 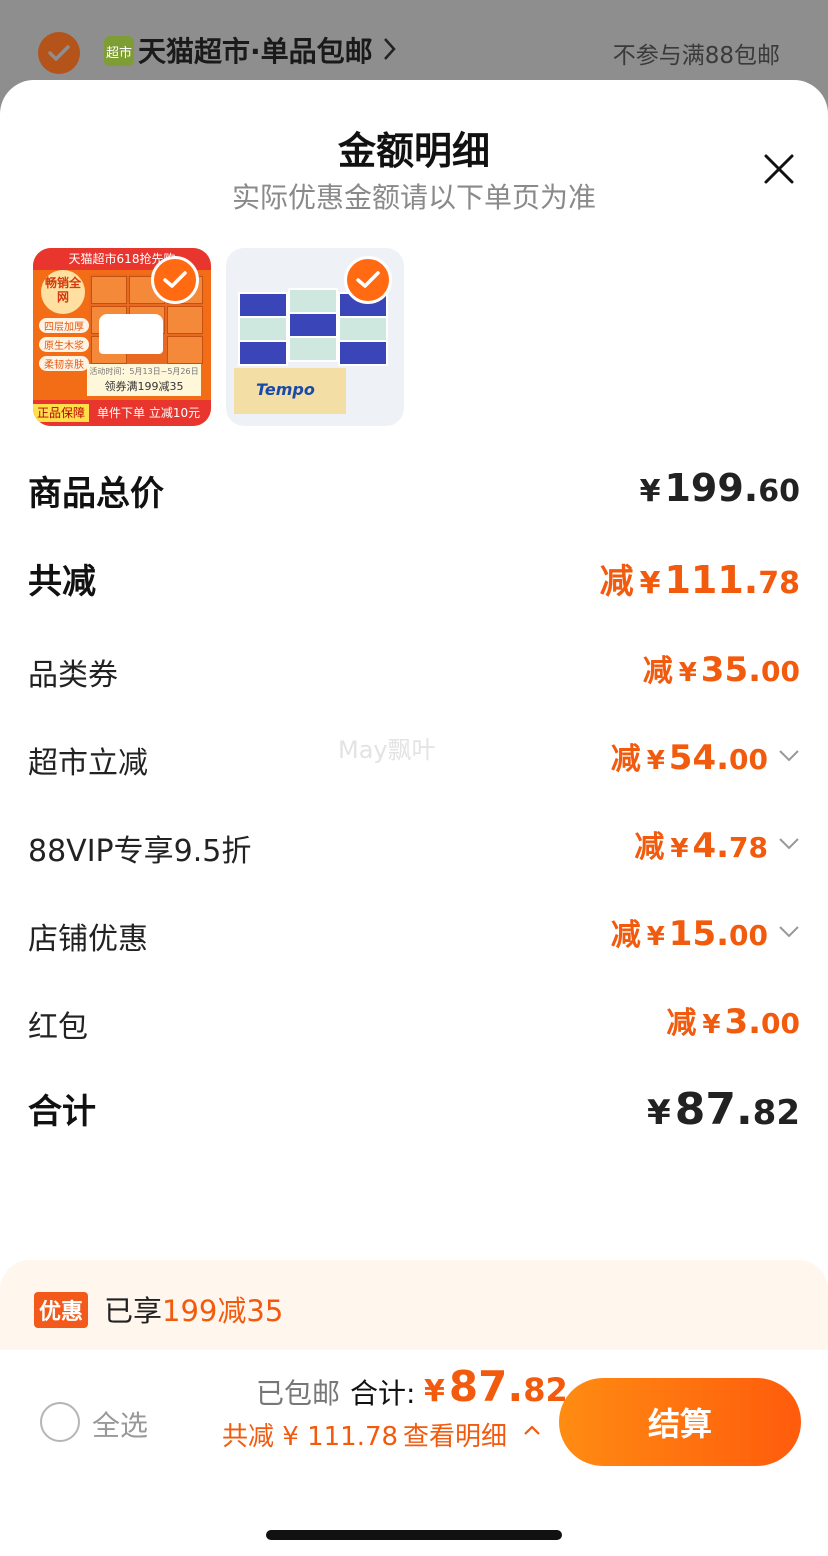 What do you see at coordinates (414, 578) in the screenshot?
I see `total-reduction-row: 共减 减 ¥ 111. 78` at bounding box center [414, 578].